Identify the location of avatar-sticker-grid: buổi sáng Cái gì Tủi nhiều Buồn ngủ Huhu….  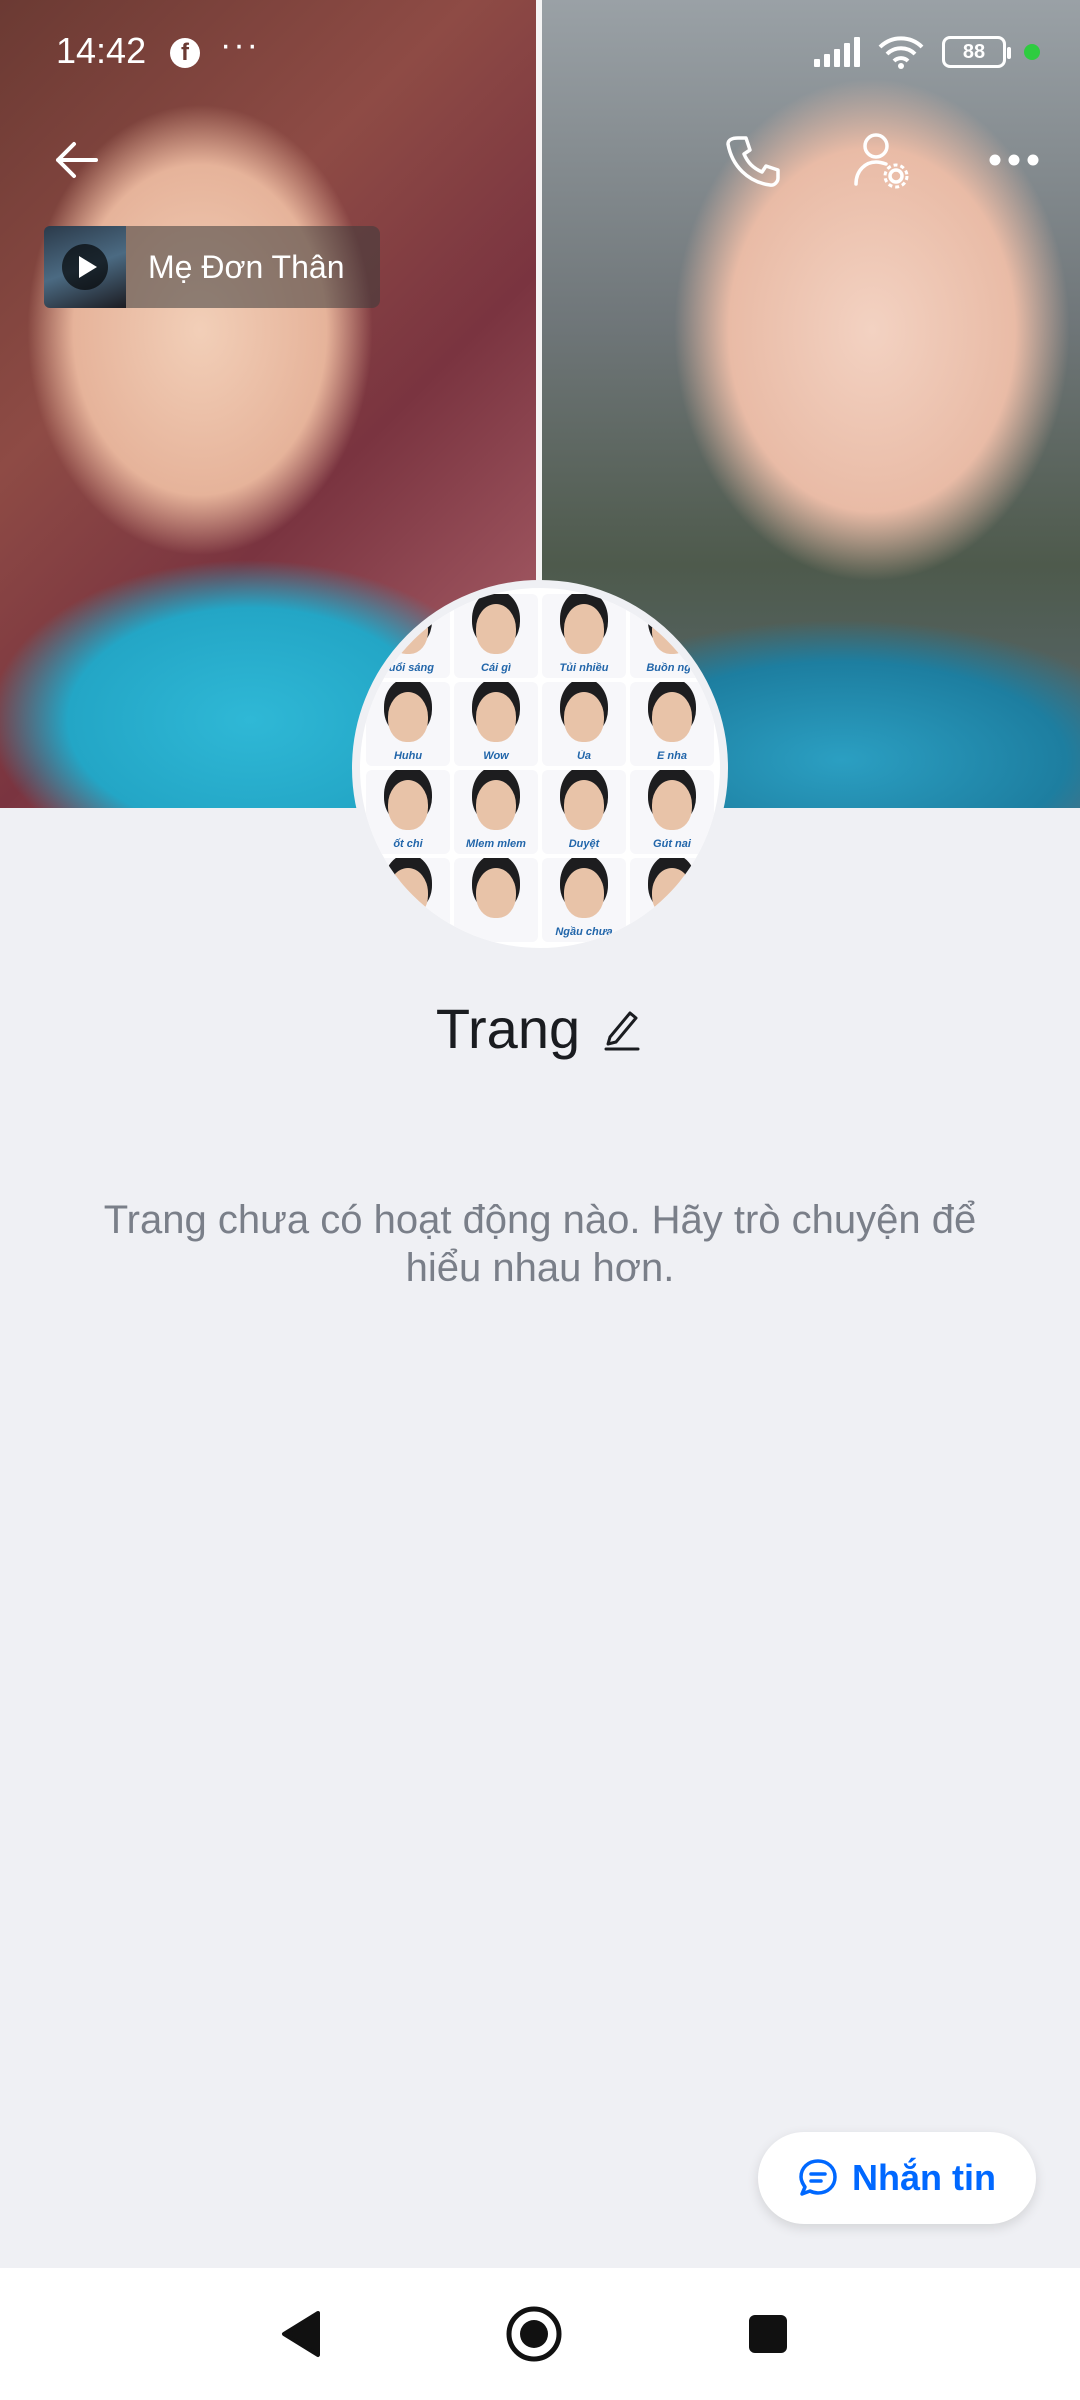
(540, 768).